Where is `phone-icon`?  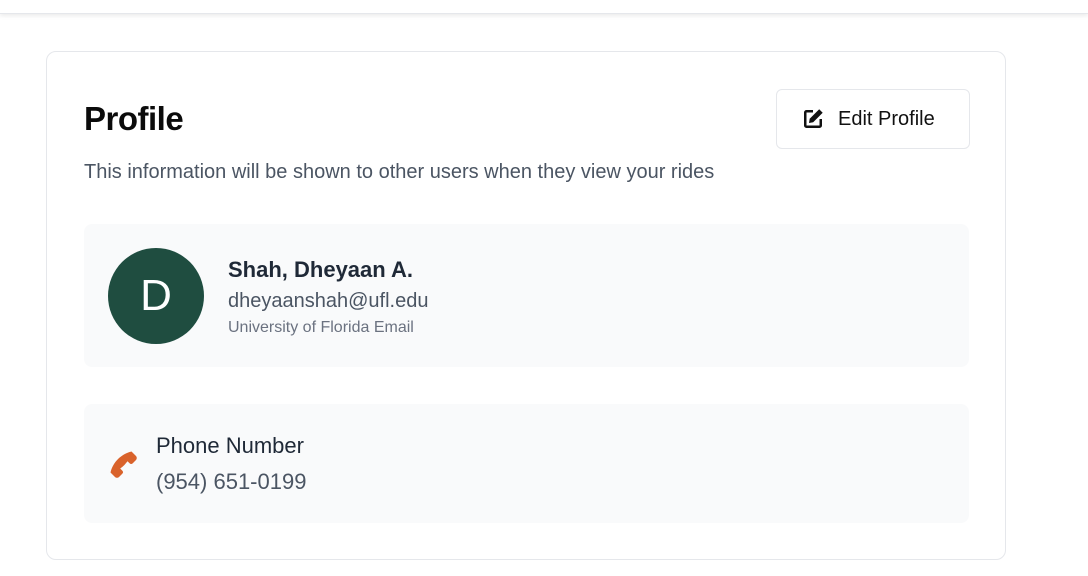
phone-icon is located at coordinates (123, 464).